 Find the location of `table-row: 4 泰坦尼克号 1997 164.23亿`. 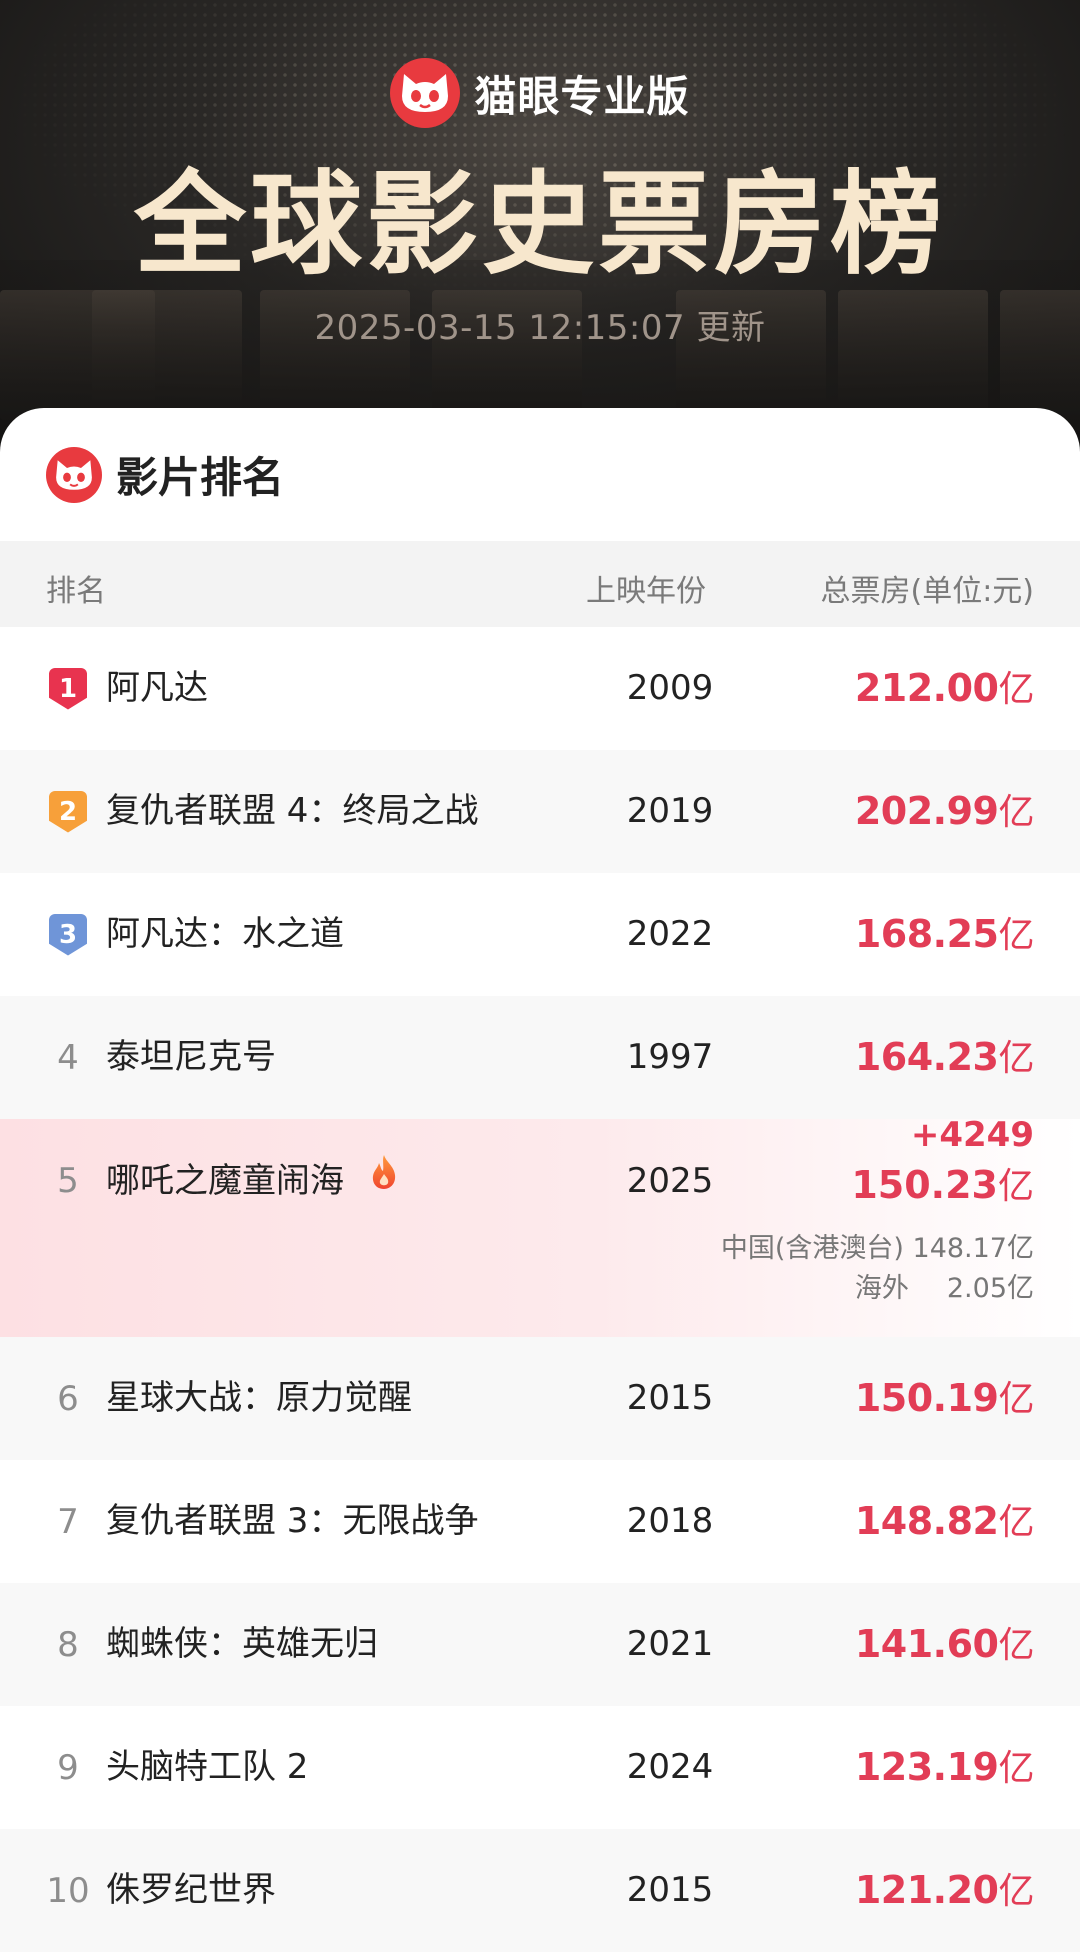

table-row: 4 泰坦尼克号 1997 164.23亿 is located at coordinates (540, 1057).